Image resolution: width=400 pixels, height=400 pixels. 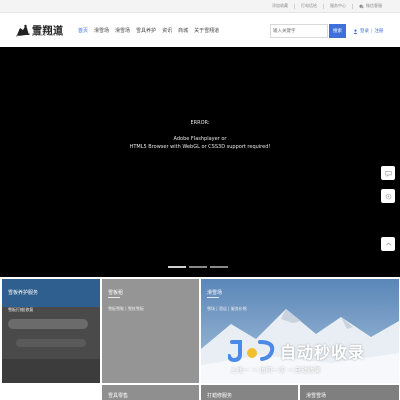 I want to click on skier-logo-icon, so click(x=23, y=30).